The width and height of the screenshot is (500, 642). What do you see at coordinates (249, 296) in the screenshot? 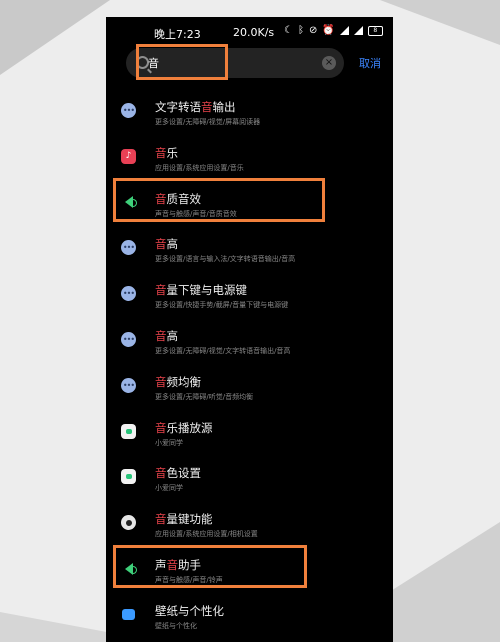
I see `list-item: ••• 音量下键与电源键更多设置/快捷手势/截屏/音量下键与电源键` at bounding box center [249, 296].